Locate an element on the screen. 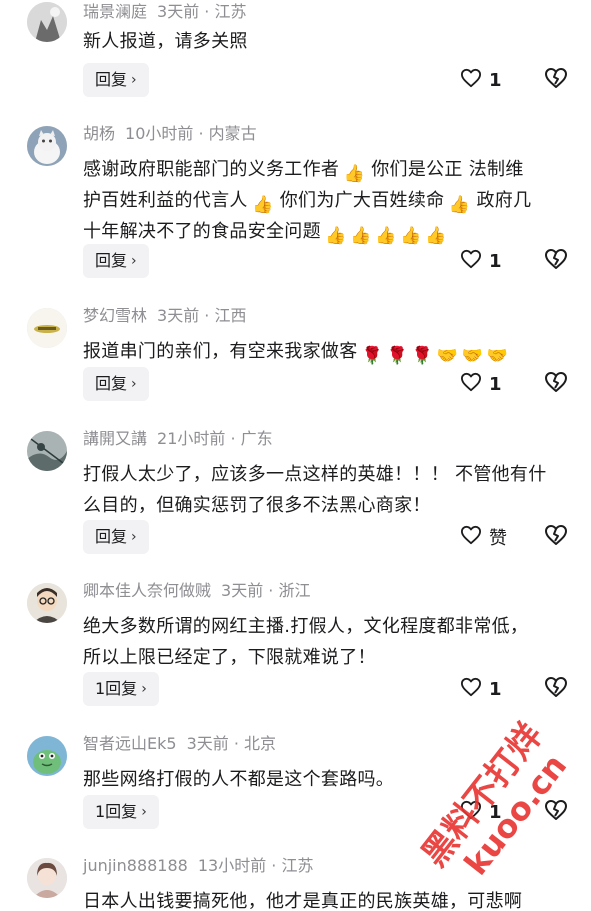 This screenshot has width=591, height=911. comment-line: 打假人太少了，应该多一点这样的英雄！！！ 不管他有什 is located at coordinates (315, 474).